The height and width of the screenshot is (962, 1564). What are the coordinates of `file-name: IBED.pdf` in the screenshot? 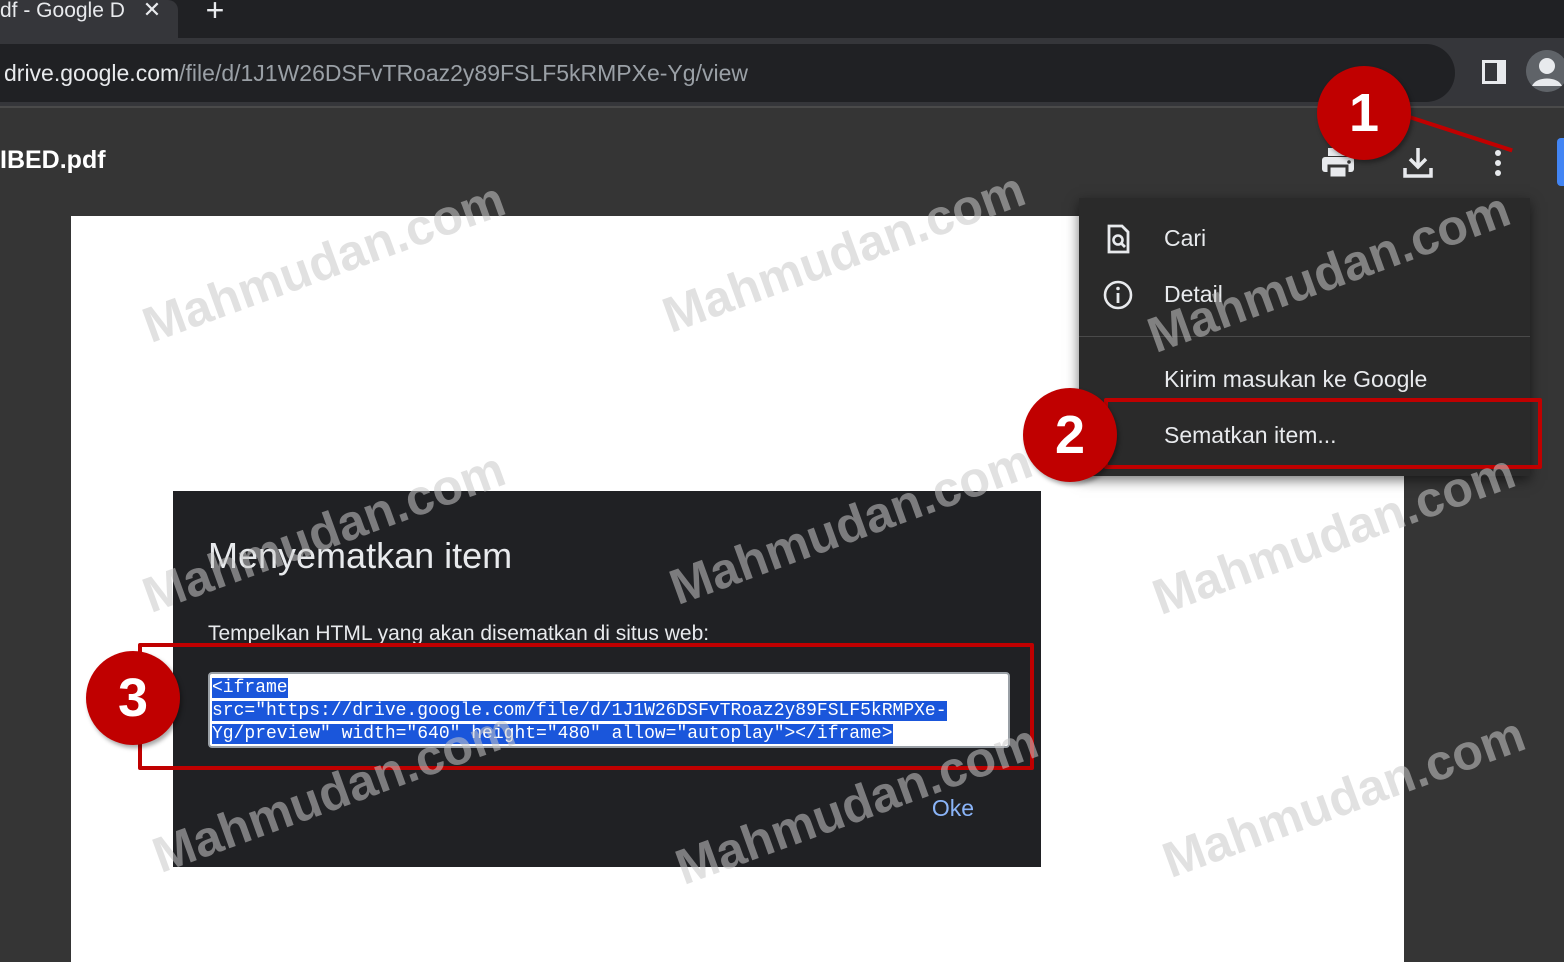 It's located at (53, 160).